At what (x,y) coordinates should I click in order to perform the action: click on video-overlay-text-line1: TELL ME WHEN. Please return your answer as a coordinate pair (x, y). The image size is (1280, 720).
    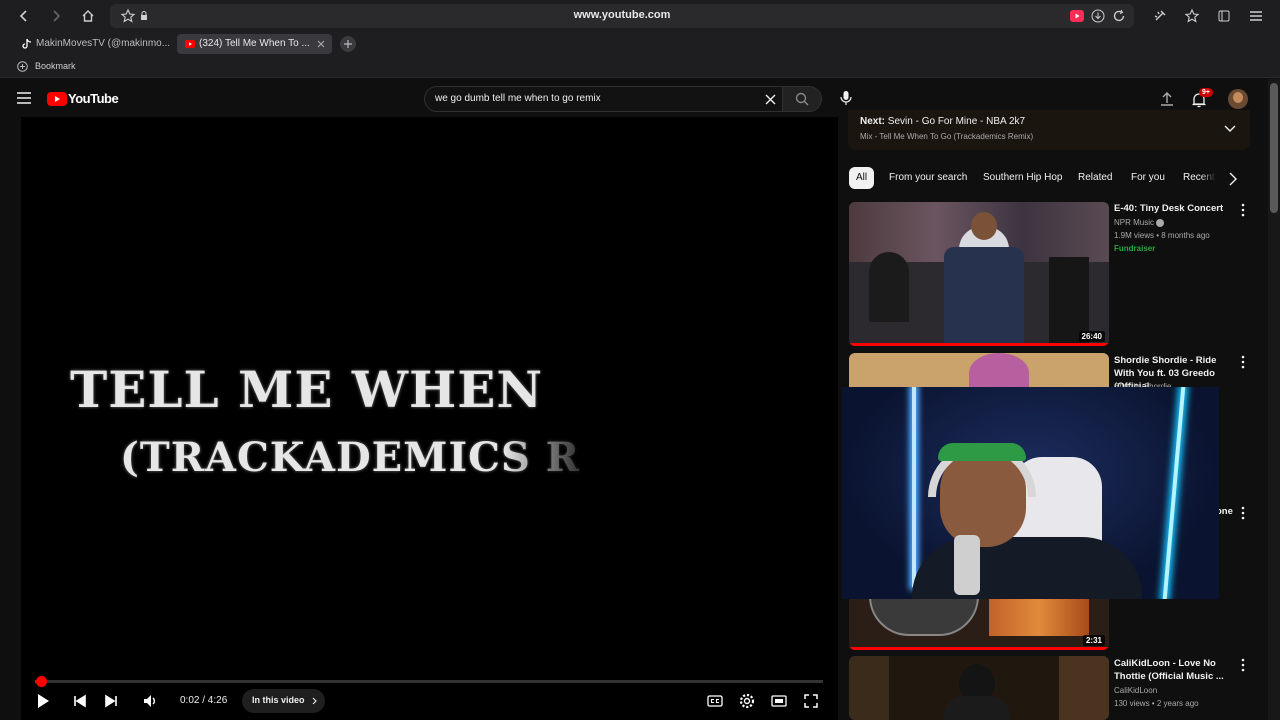
    Looking at the image, I should click on (307, 389).